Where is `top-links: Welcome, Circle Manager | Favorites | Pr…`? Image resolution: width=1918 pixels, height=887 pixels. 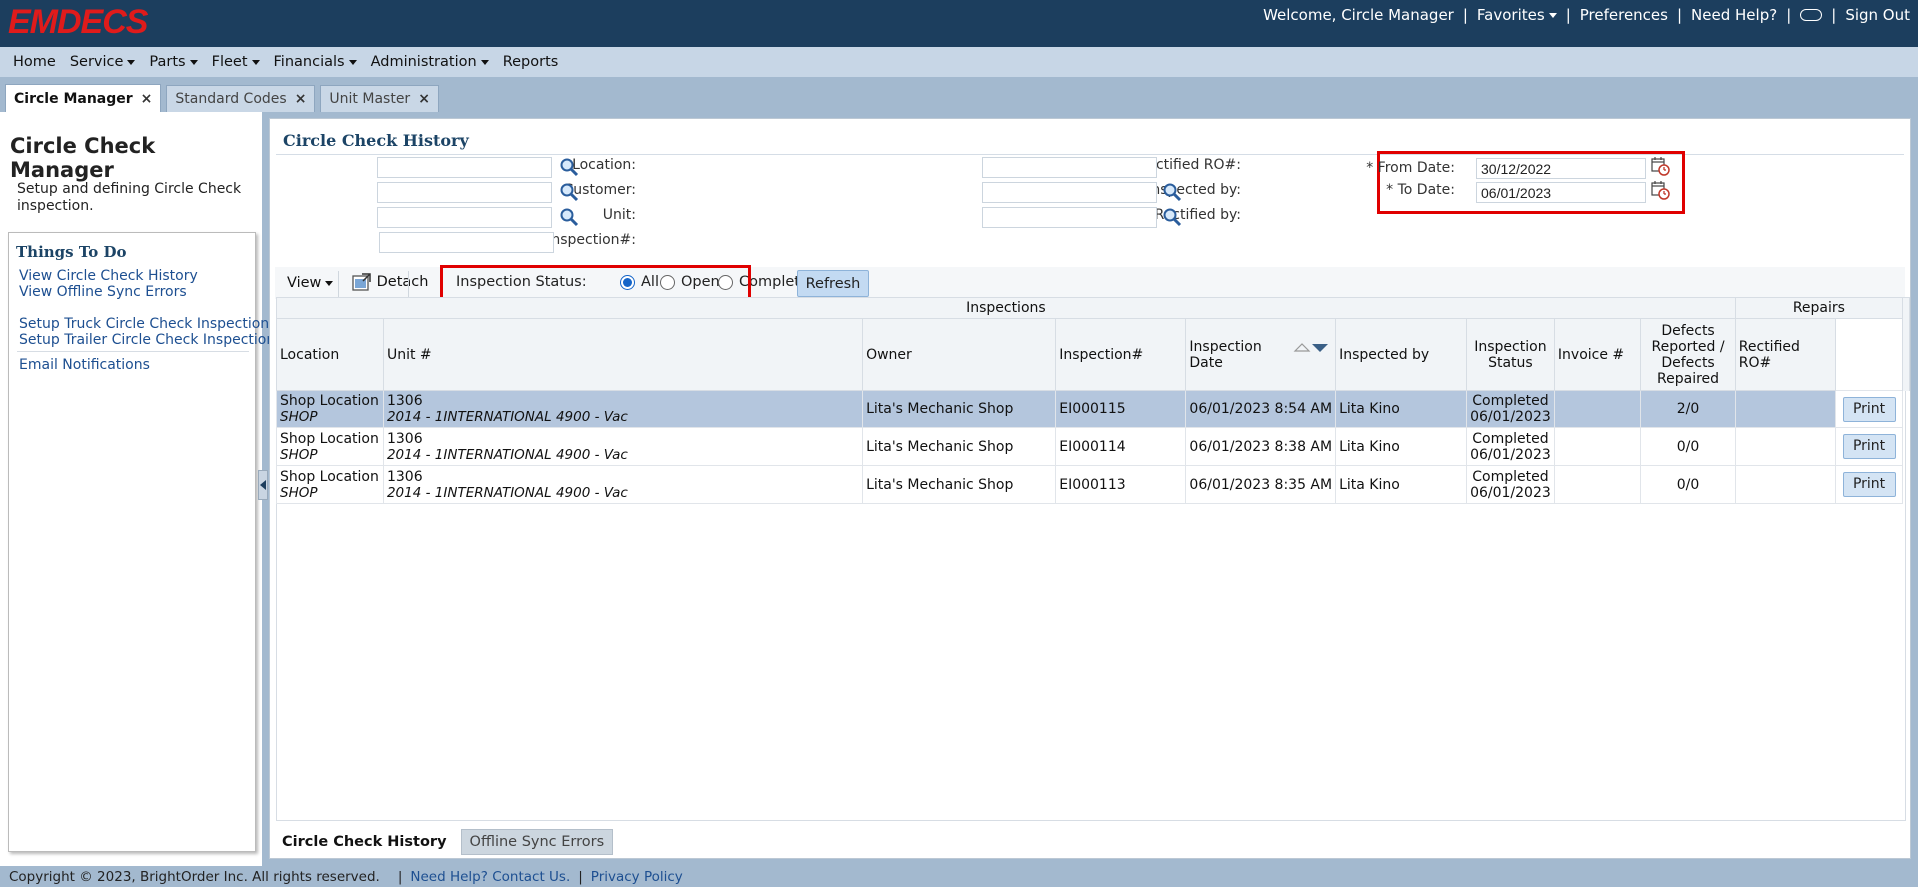
top-links: Welcome, Circle Manager | Favorites | Pr… is located at coordinates (1586, 15).